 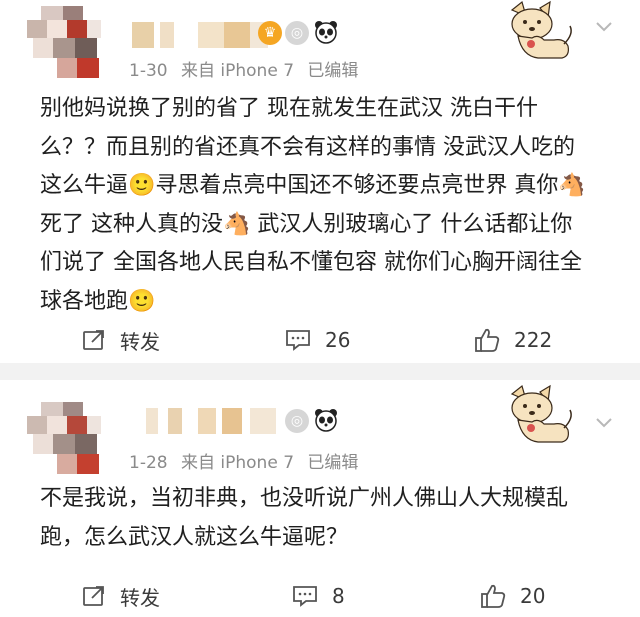 I want to click on post-meta: 1-30 来自 iPhone 7 已编辑, so click(x=247, y=68).